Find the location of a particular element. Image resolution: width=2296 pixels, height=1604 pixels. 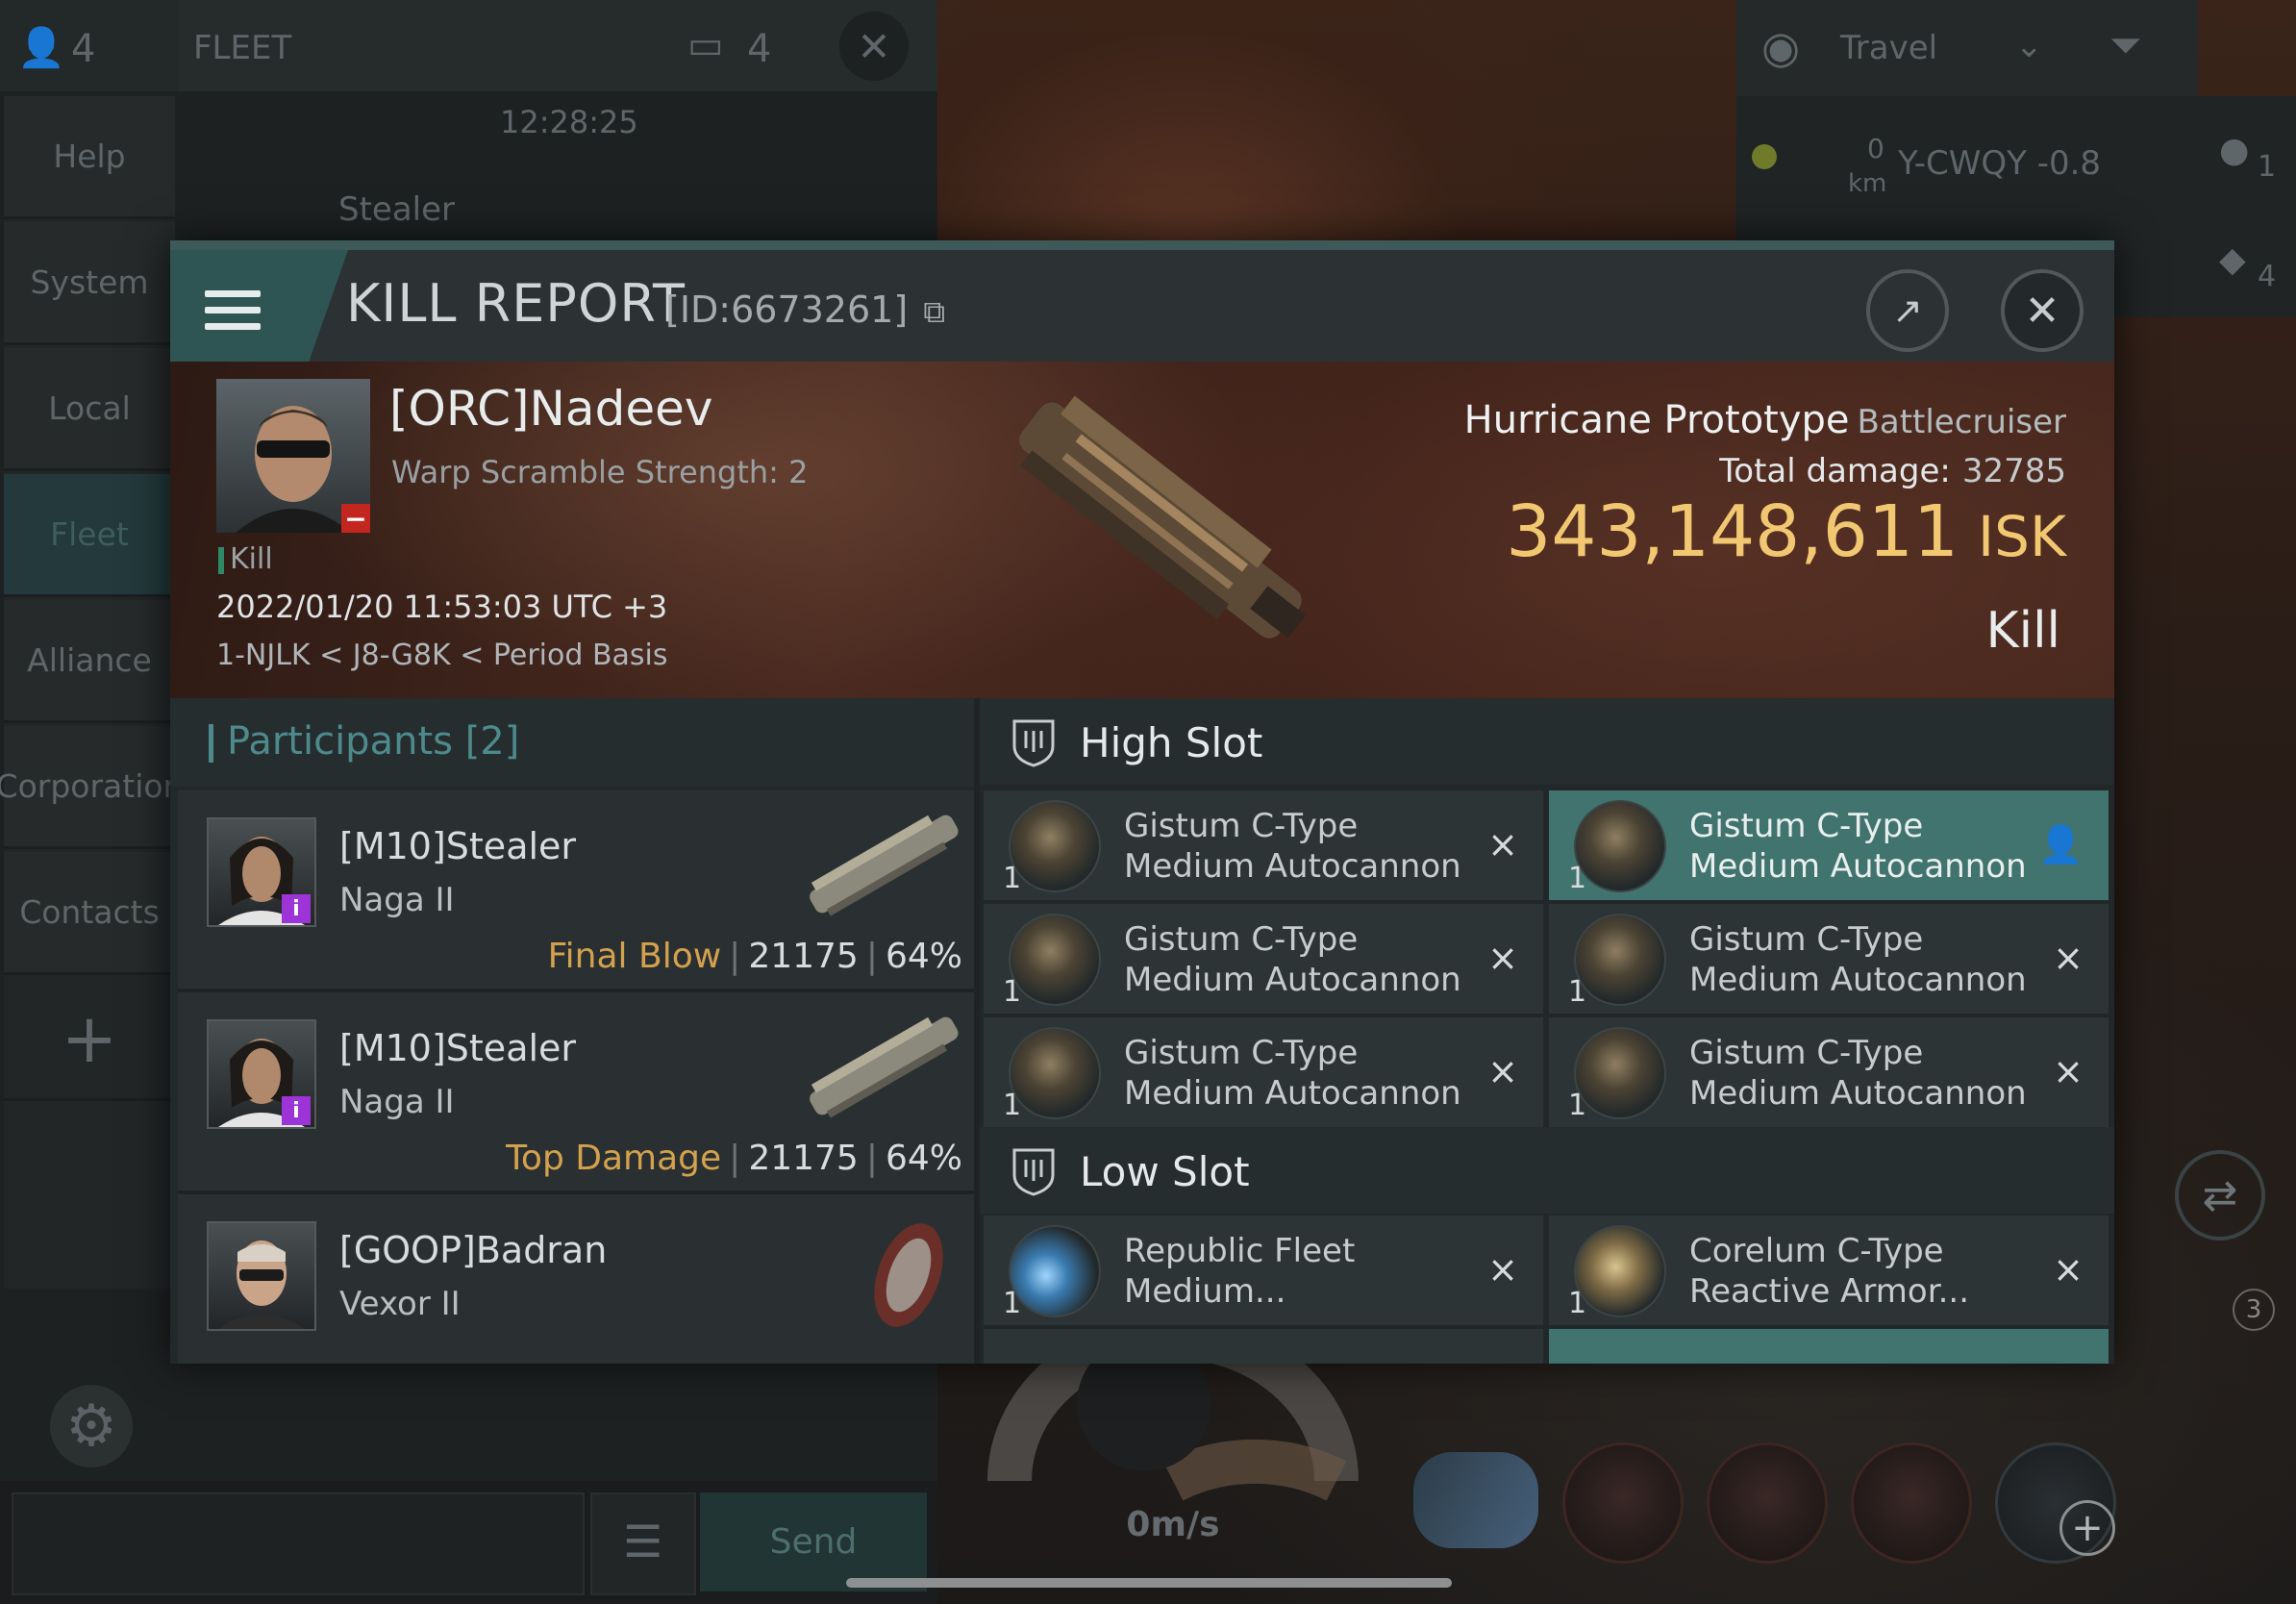

participants-header: Participants [2] is located at coordinates (572, 742).